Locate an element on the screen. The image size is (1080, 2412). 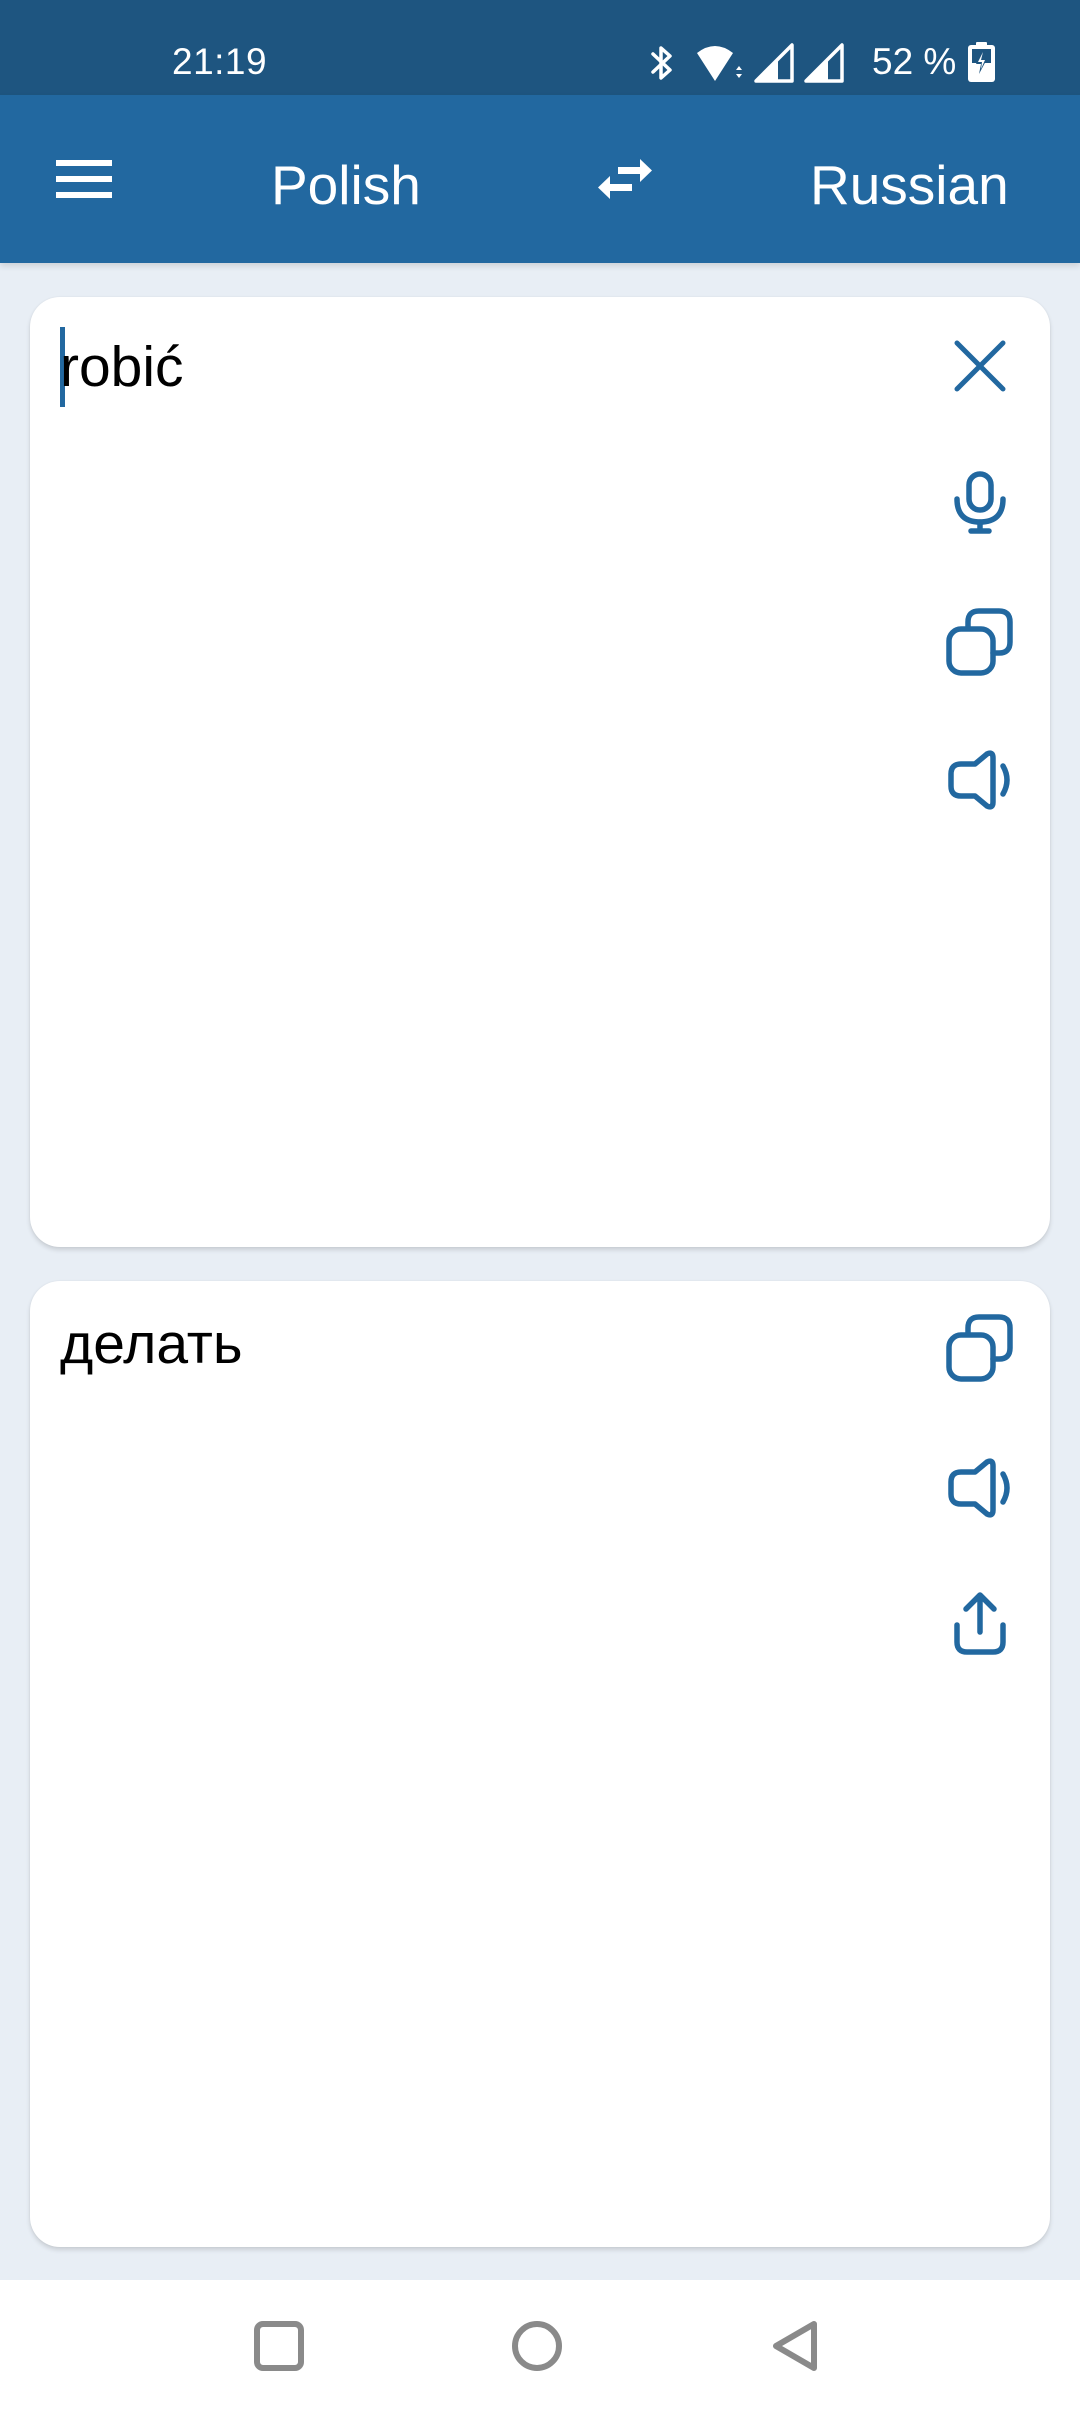
swap-arrows-icon is located at coordinates (625, 179).